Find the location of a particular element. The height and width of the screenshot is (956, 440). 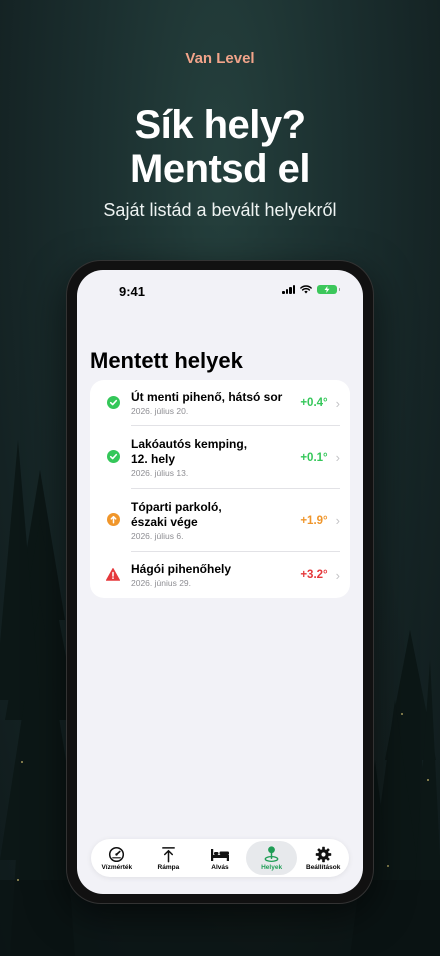

place-tilt-value: +0.1° is located at coordinates (314, 457).